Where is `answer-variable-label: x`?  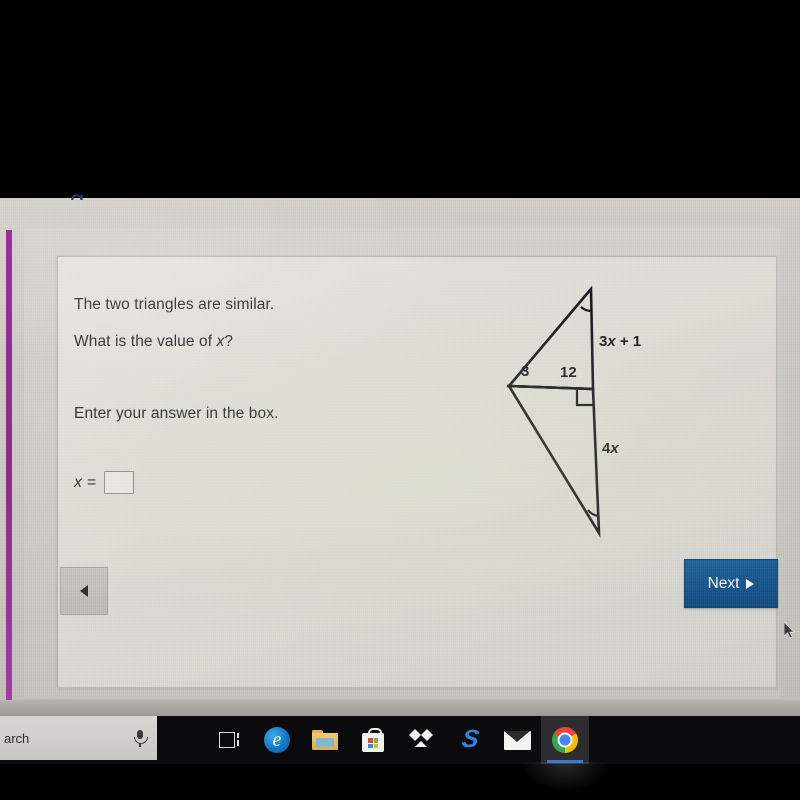 answer-variable-label: x is located at coordinates (78, 482).